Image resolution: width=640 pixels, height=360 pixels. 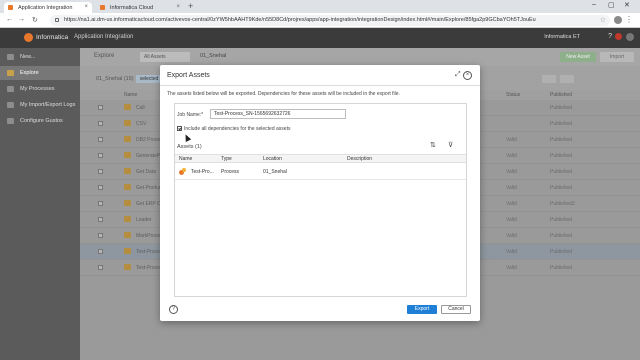 I want to click on sort-button, so click(x=549, y=79).